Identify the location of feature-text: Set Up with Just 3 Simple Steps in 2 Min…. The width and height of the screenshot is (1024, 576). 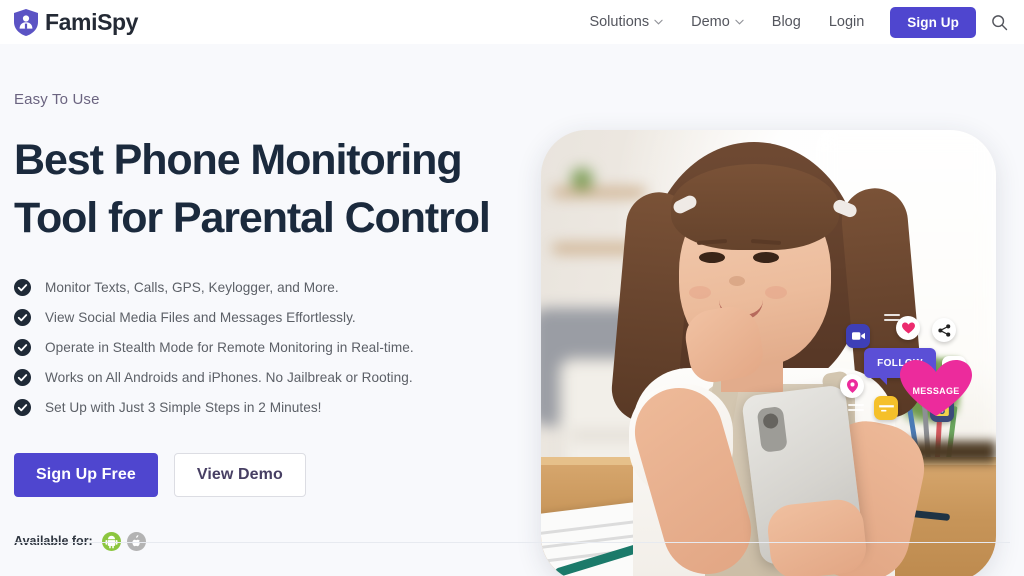
(183, 407).